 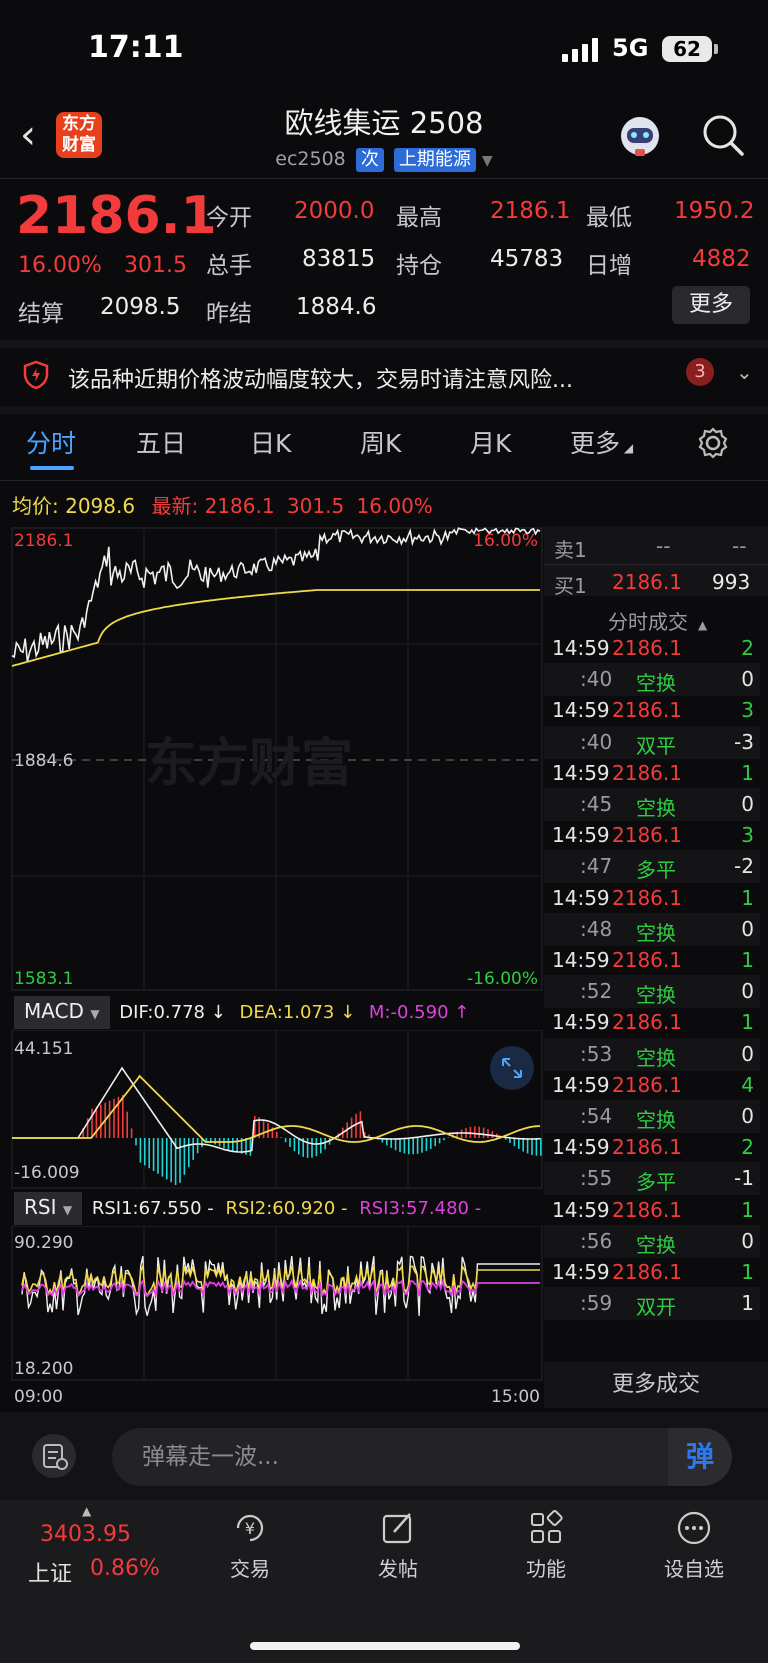 What do you see at coordinates (315, 506) in the screenshot?
I see `latest-change: 301.5` at bounding box center [315, 506].